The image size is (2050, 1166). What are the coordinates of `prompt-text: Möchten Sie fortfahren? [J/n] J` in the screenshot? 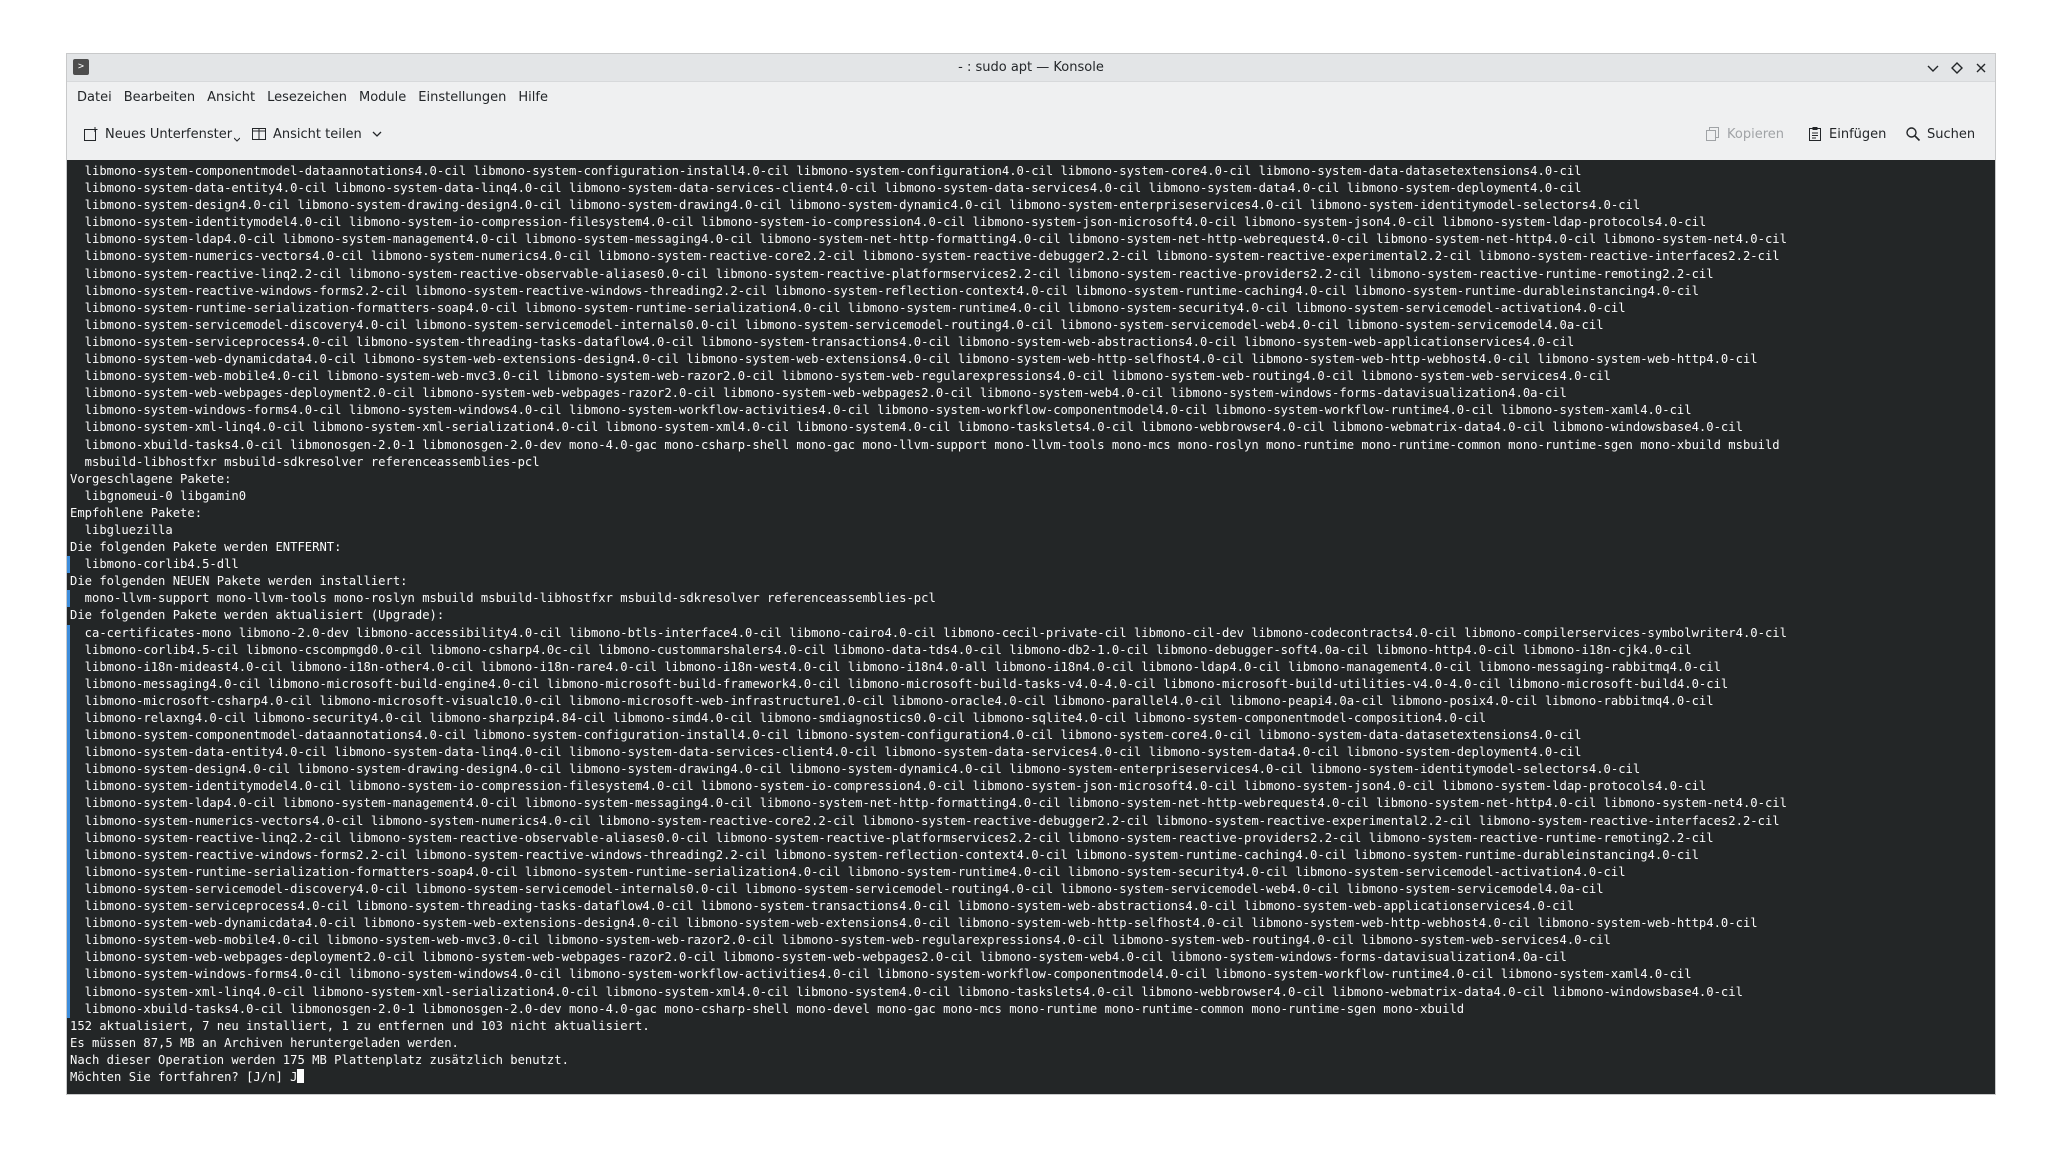 It's located at (184, 1076).